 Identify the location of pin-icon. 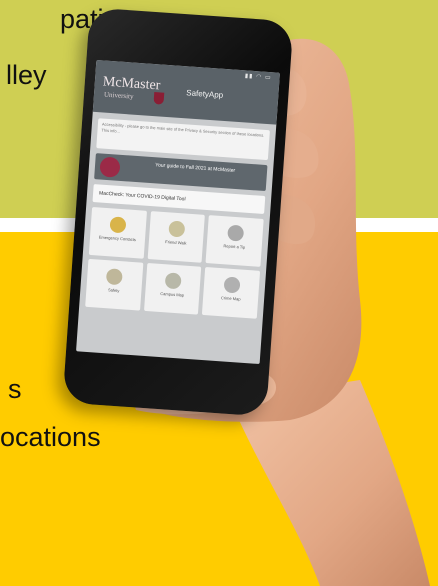
(232, 285).